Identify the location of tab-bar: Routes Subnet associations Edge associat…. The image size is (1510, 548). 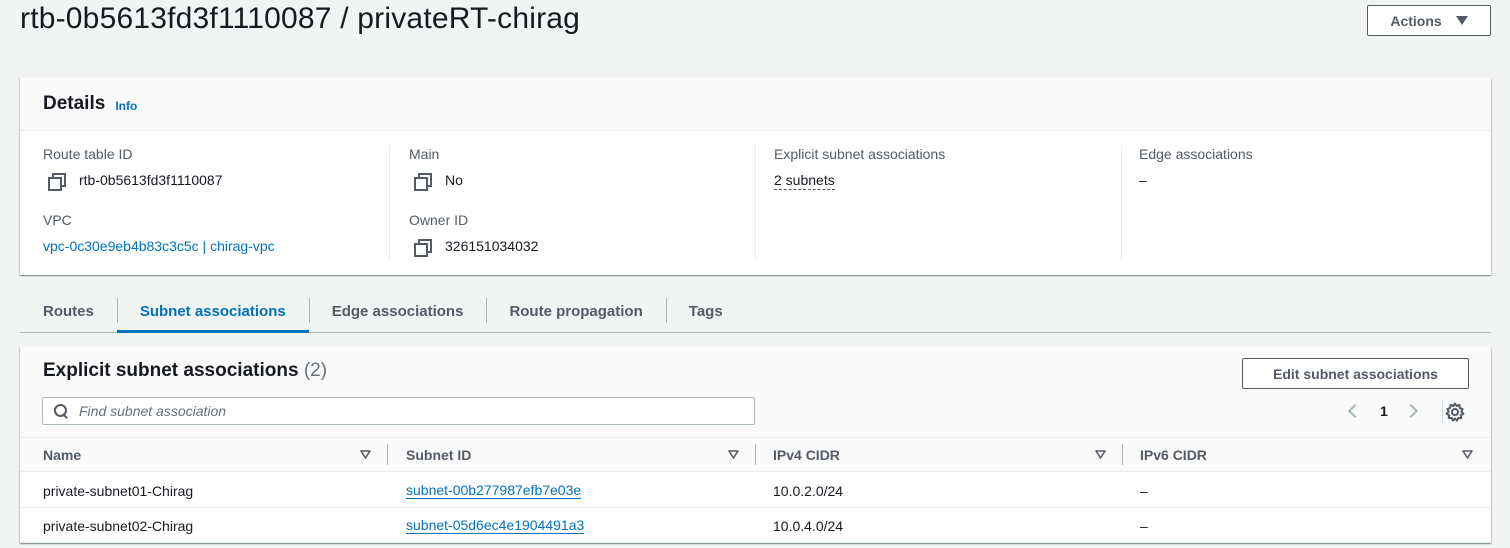
(755, 312).